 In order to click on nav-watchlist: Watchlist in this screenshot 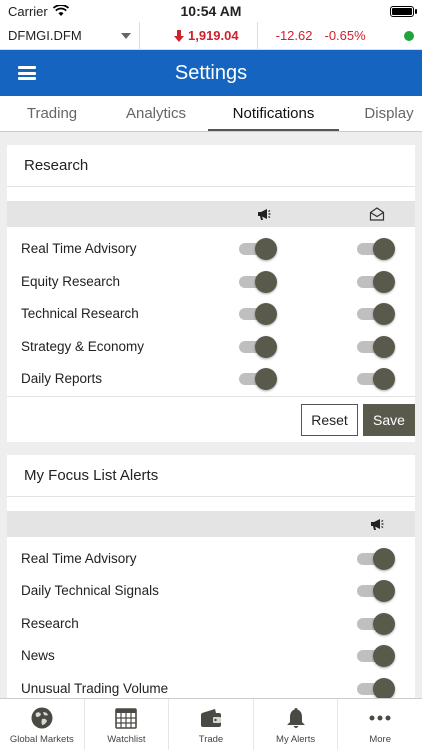, I will do `click(127, 724)`.